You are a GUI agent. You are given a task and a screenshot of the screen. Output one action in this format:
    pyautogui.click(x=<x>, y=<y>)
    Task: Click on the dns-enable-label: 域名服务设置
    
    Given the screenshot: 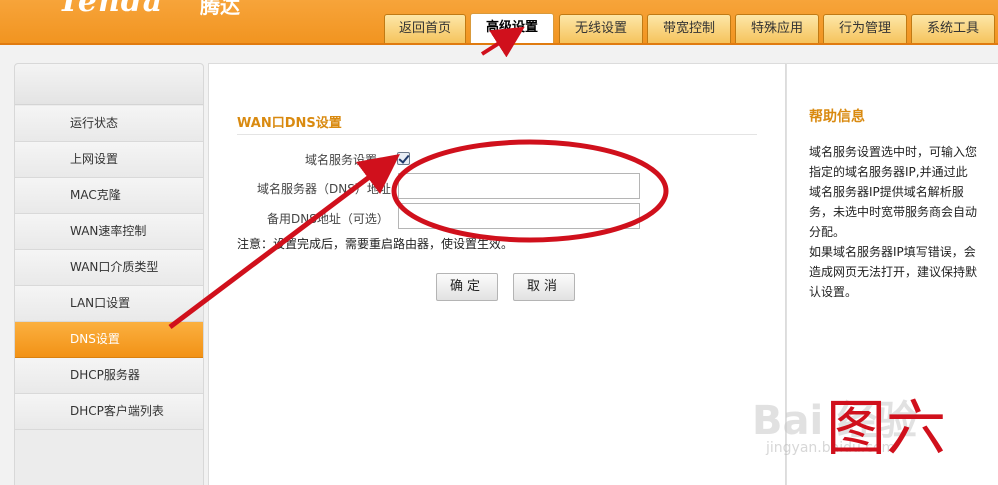 What is the action you would take?
    pyautogui.click(x=341, y=160)
    